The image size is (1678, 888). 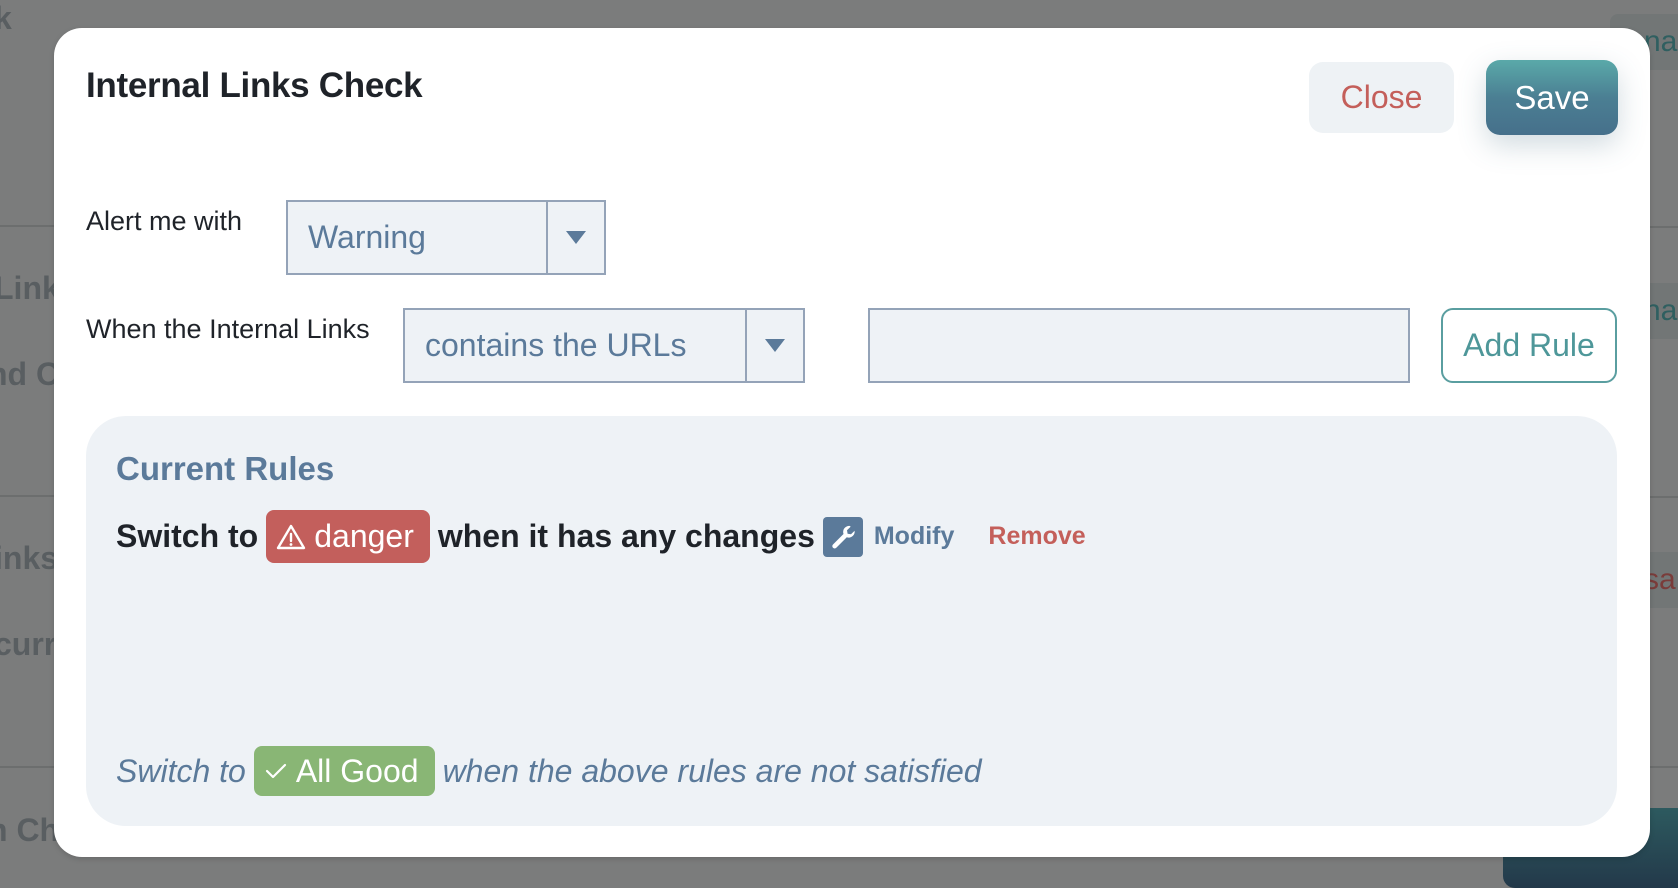 What do you see at coordinates (30, 830) in the screenshot?
I see `background-text: n Ch` at bounding box center [30, 830].